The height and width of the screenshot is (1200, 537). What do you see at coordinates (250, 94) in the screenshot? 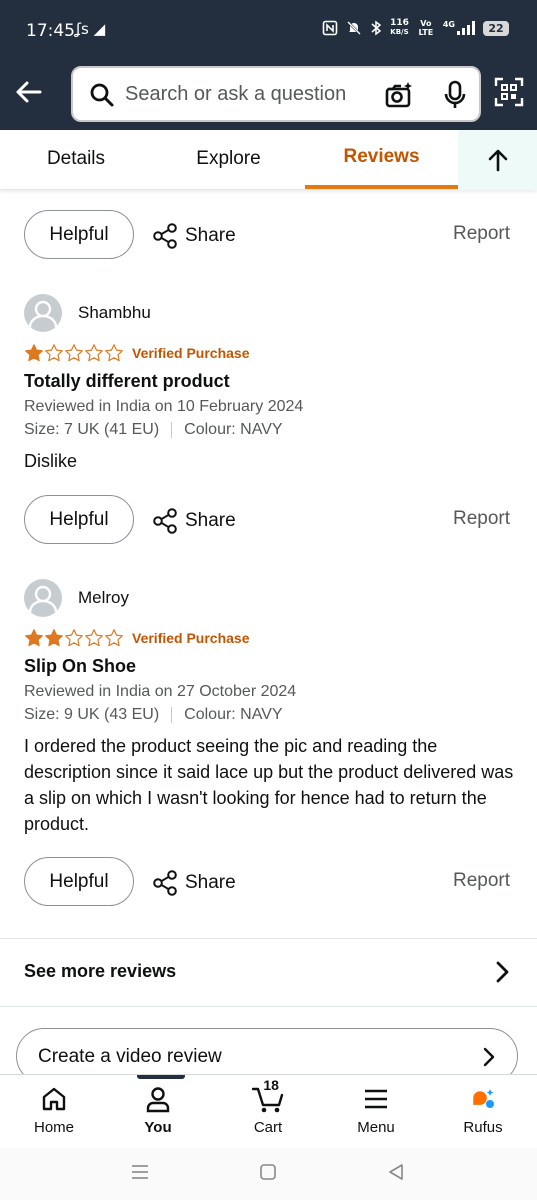
I see `search-input` at bounding box center [250, 94].